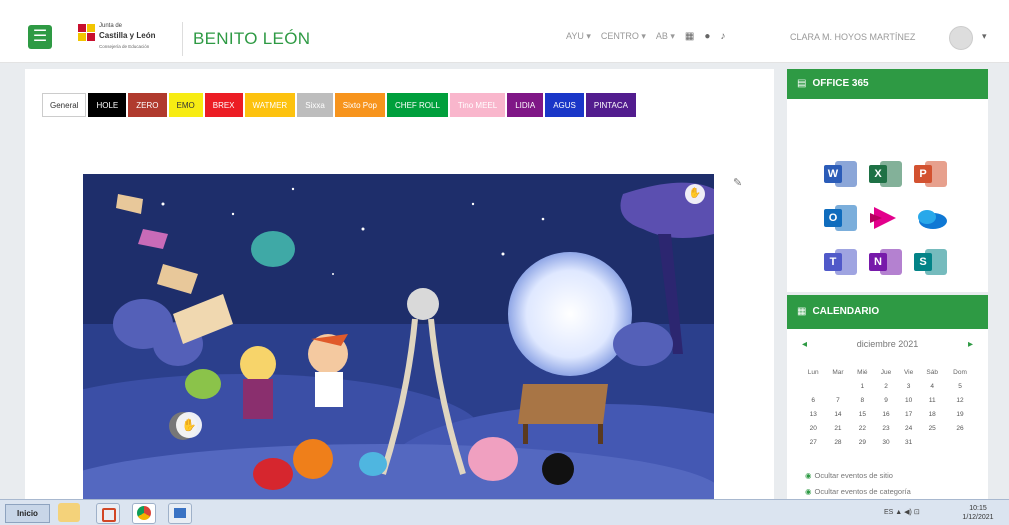  Describe the element at coordinates (840, 262) in the screenshot. I see `teams-icon: T` at that location.